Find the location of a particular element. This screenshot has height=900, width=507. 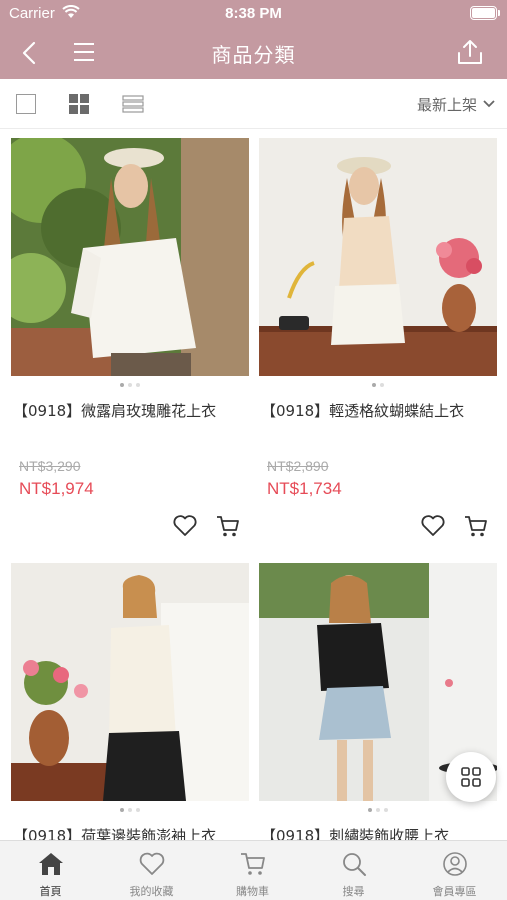

tab-label: 會員專區 is located at coordinates (454, 891).